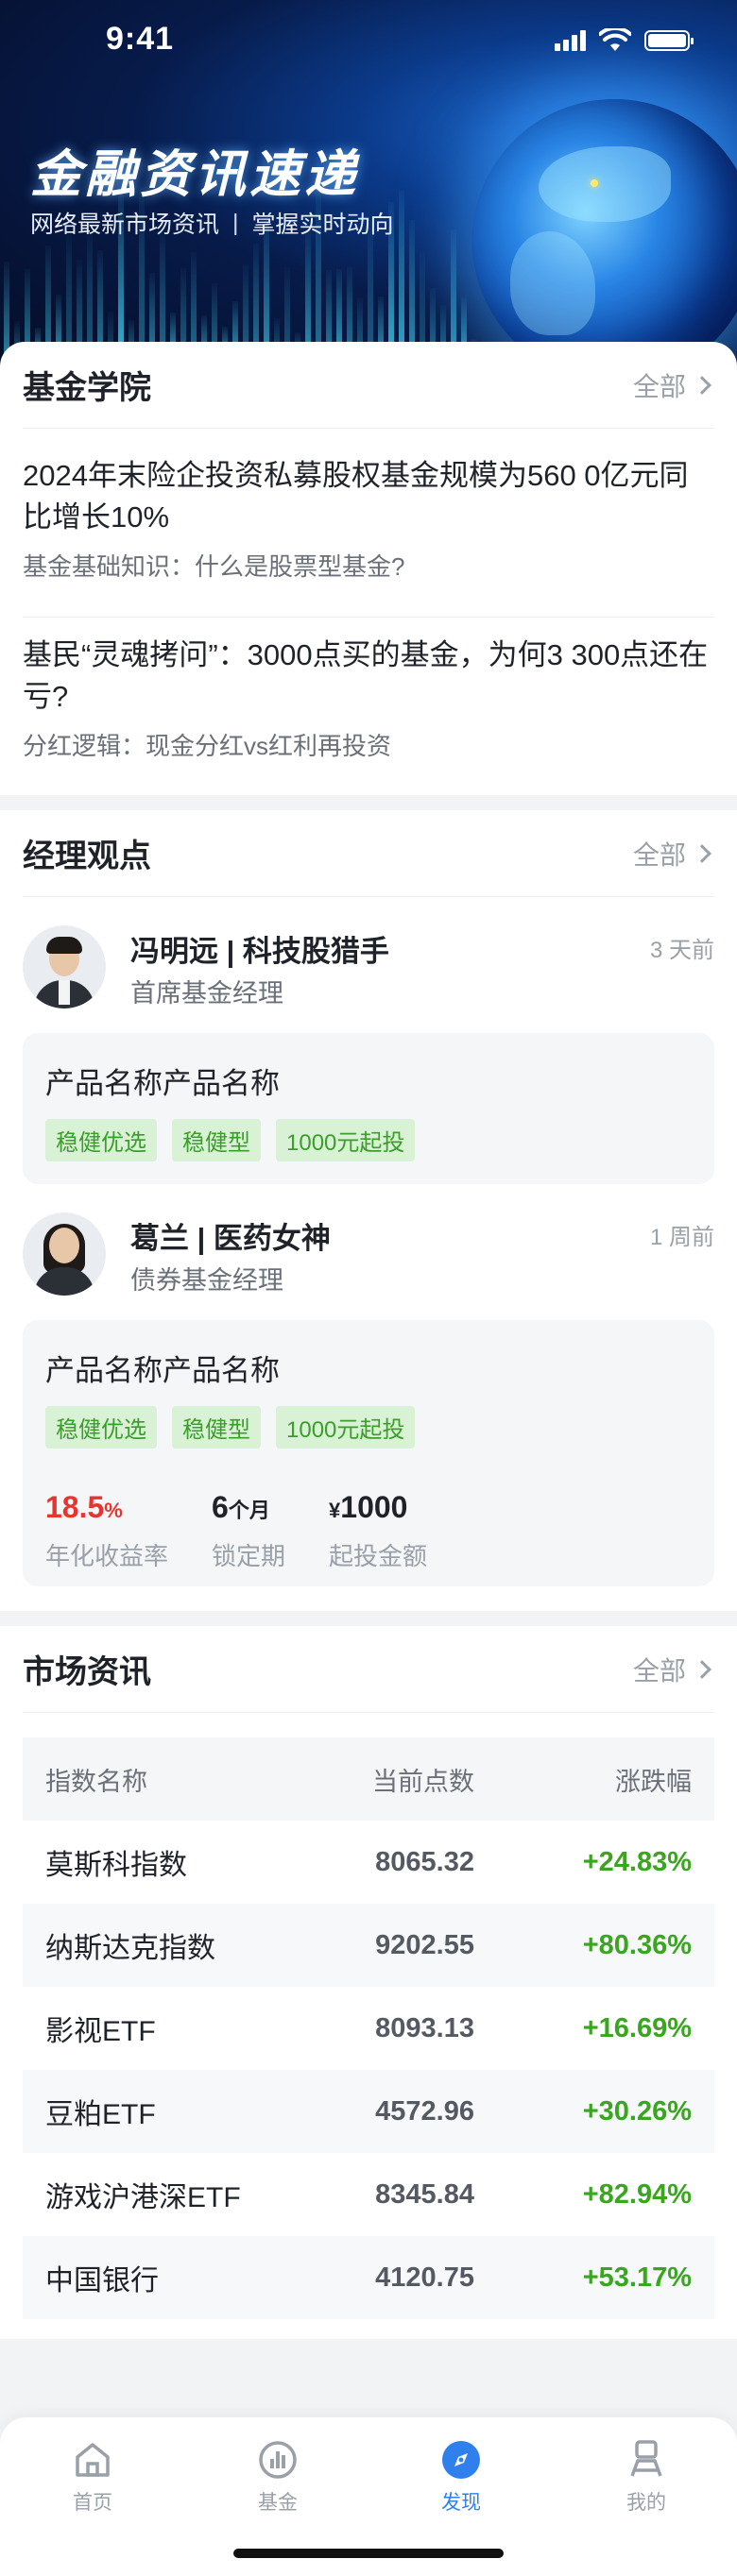 The width and height of the screenshot is (737, 2576). What do you see at coordinates (368, 2553) in the screenshot?
I see `home-indicator` at bounding box center [368, 2553].